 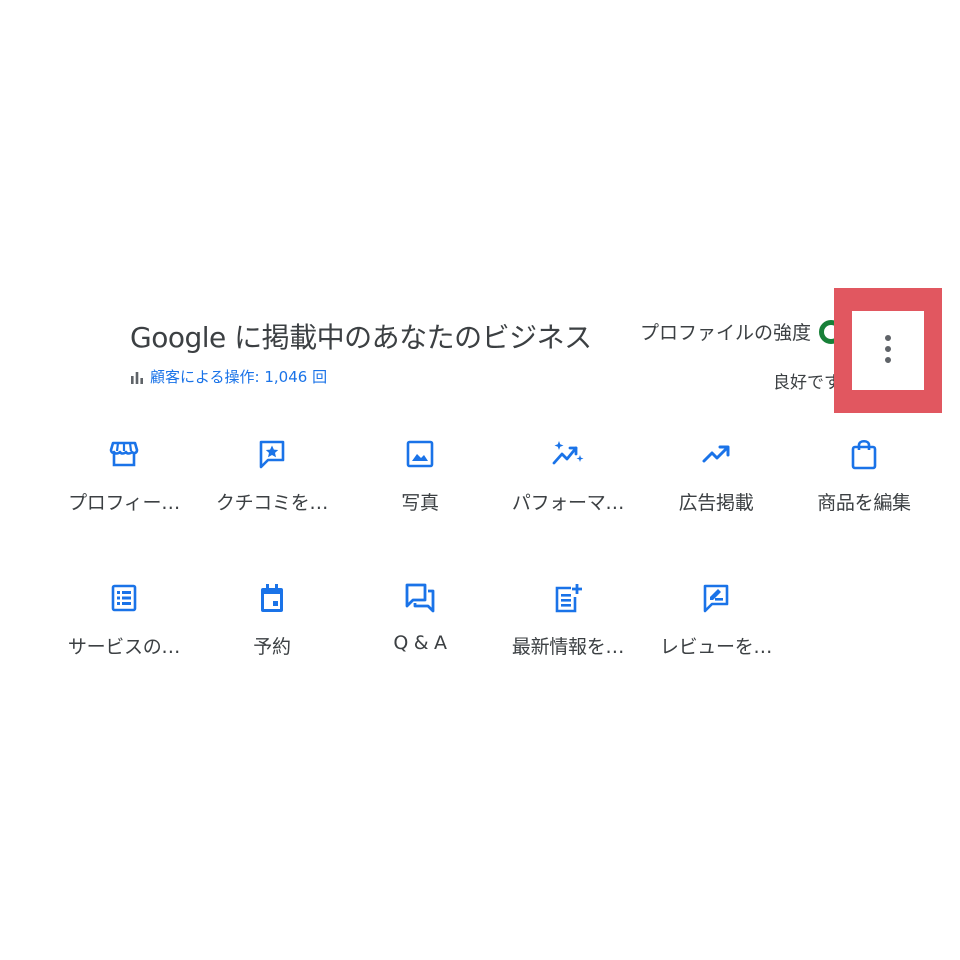 I want to click on more-options-button, so click(x=888, y=350).